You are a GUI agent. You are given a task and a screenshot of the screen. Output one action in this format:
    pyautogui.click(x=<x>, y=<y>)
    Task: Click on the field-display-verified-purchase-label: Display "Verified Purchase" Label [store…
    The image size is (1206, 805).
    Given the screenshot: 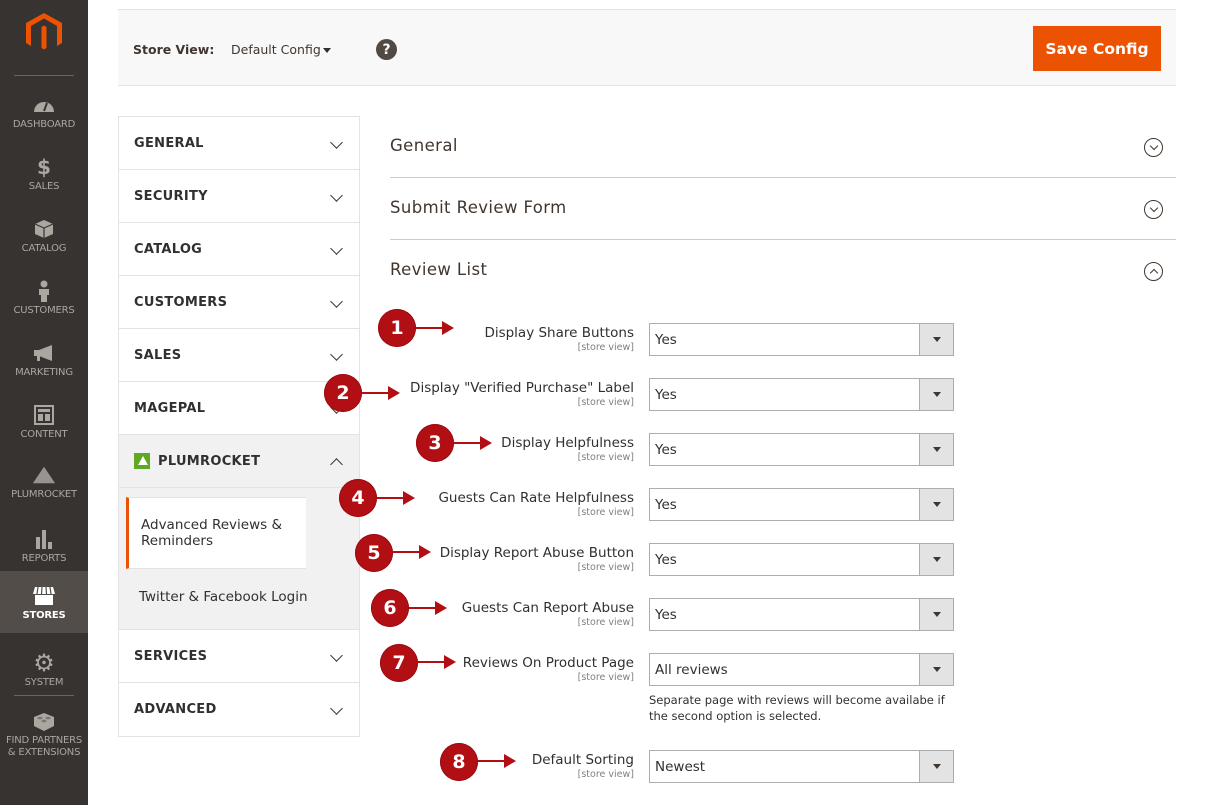 What is the action you would take?
    pyautogui.click(x=783, y=398)
    